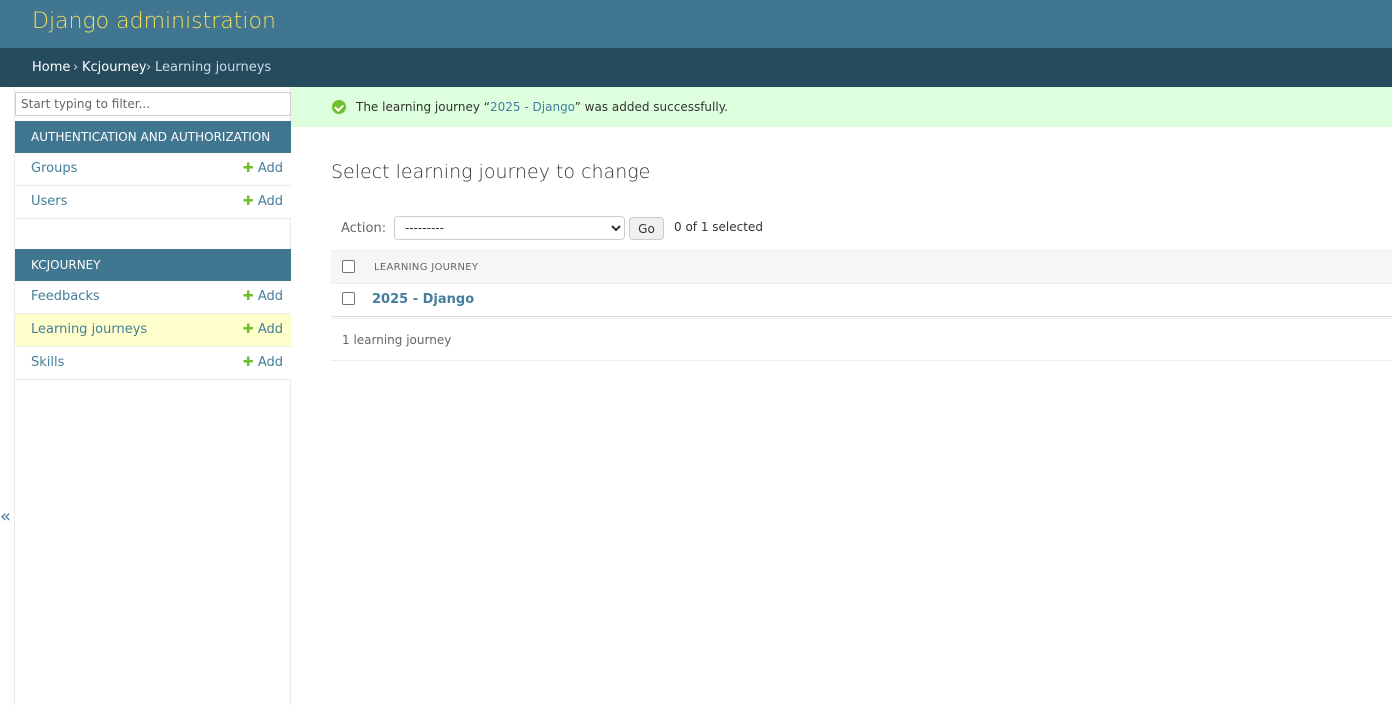 Image resolution: width=1392 pixels, height=705 pixels. What do you see at coordinates (861, 300) in the screenshot?
I see `table-row: 2025 - Django` at bounding box center [861, 300].